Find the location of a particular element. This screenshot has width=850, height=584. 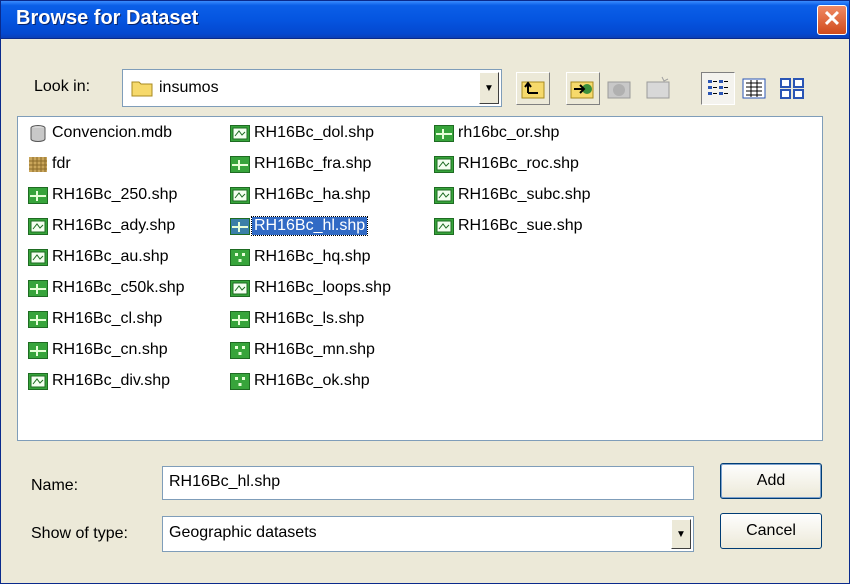

file-name: RH16Bc_mn.shp is located at coordinates (314, 349).